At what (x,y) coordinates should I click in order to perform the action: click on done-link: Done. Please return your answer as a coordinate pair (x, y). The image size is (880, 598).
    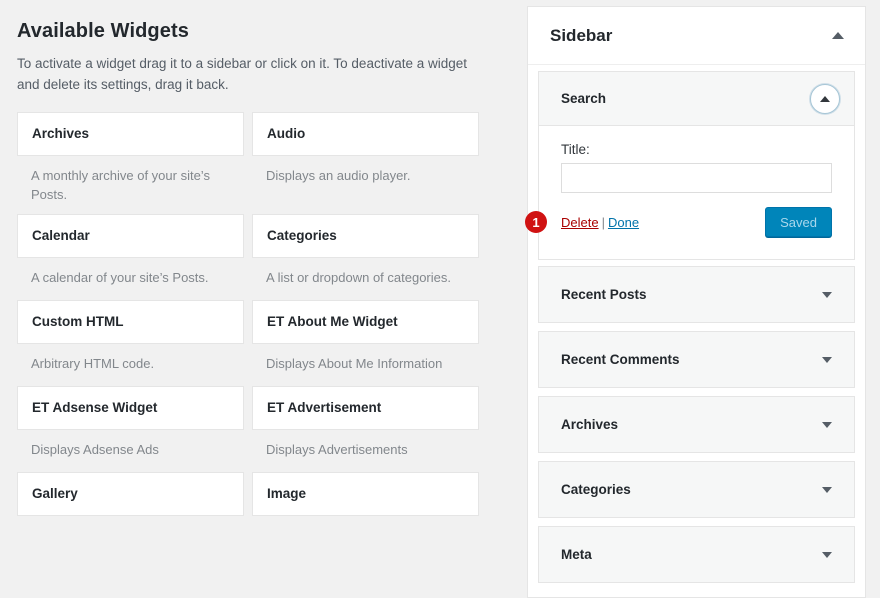
    Looking at the image, I should click on (623, 222).